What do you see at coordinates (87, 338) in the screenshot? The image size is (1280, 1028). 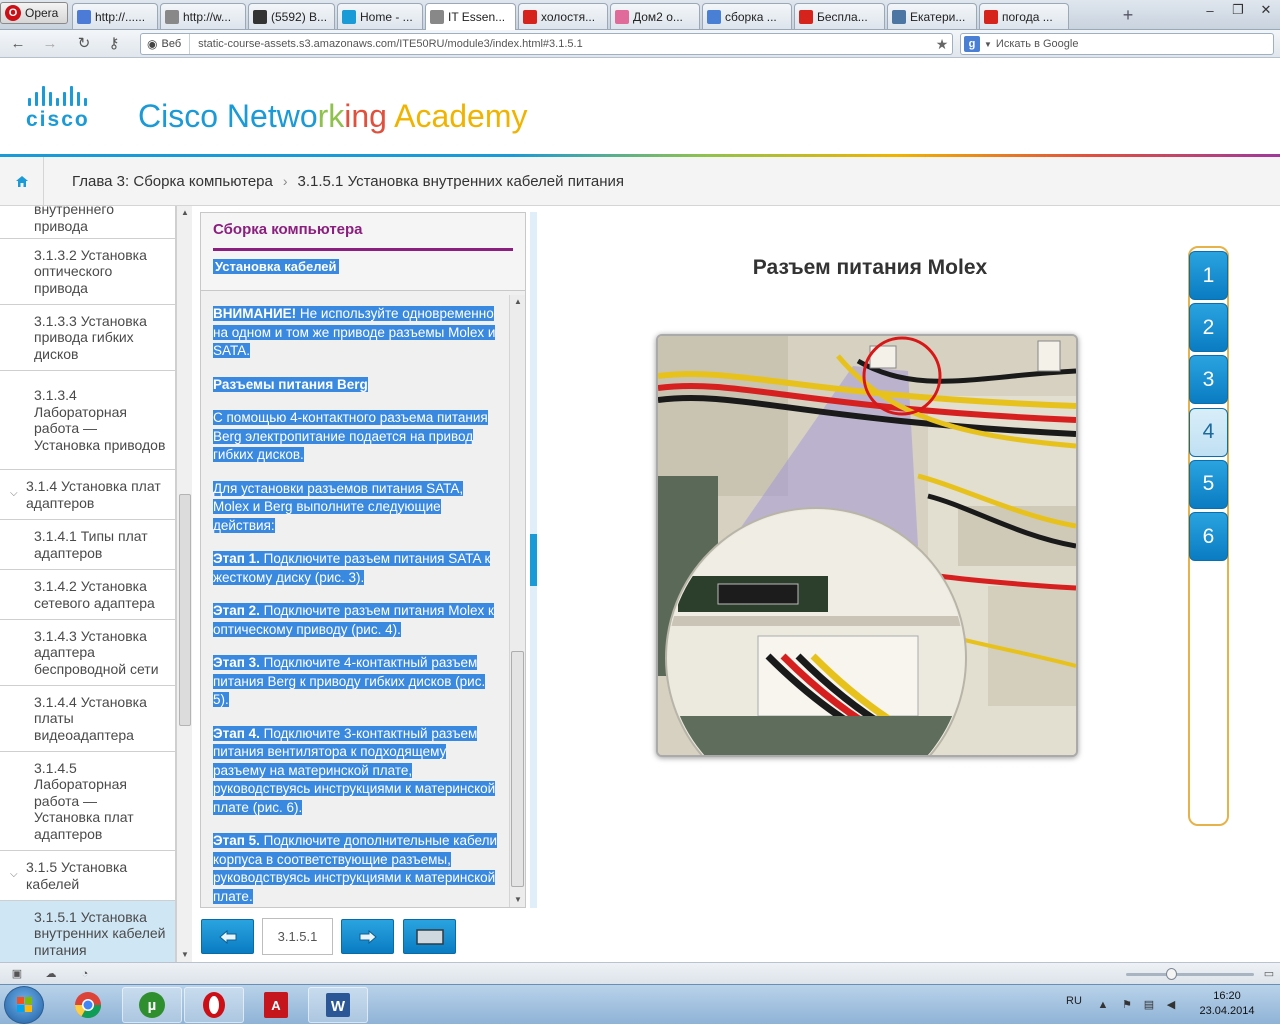 I see `sidebar-item: 3.1.3.3 Установка привода гибких дисков` at bounding box center [87, 338].